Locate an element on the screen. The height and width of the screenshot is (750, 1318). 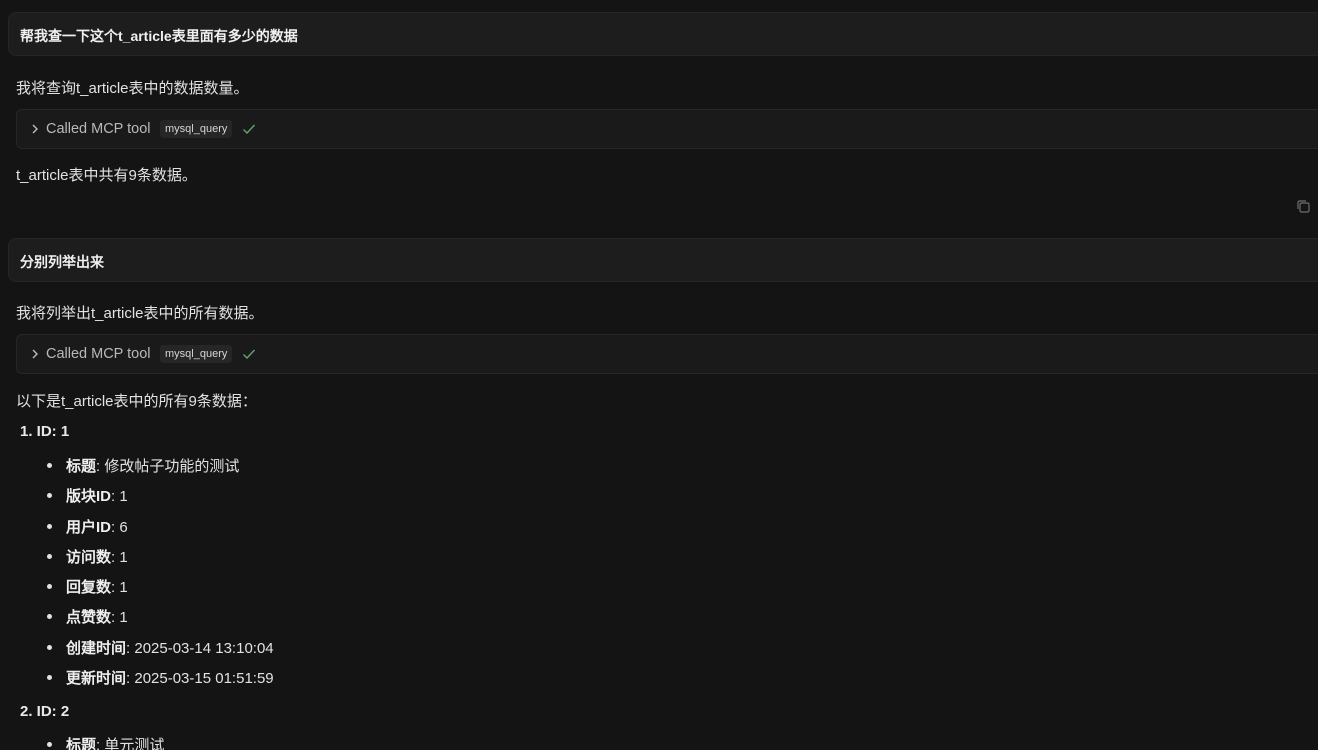
list-item: 标题: 修改帖子功能的测试 is located at coordinates (143, 465).